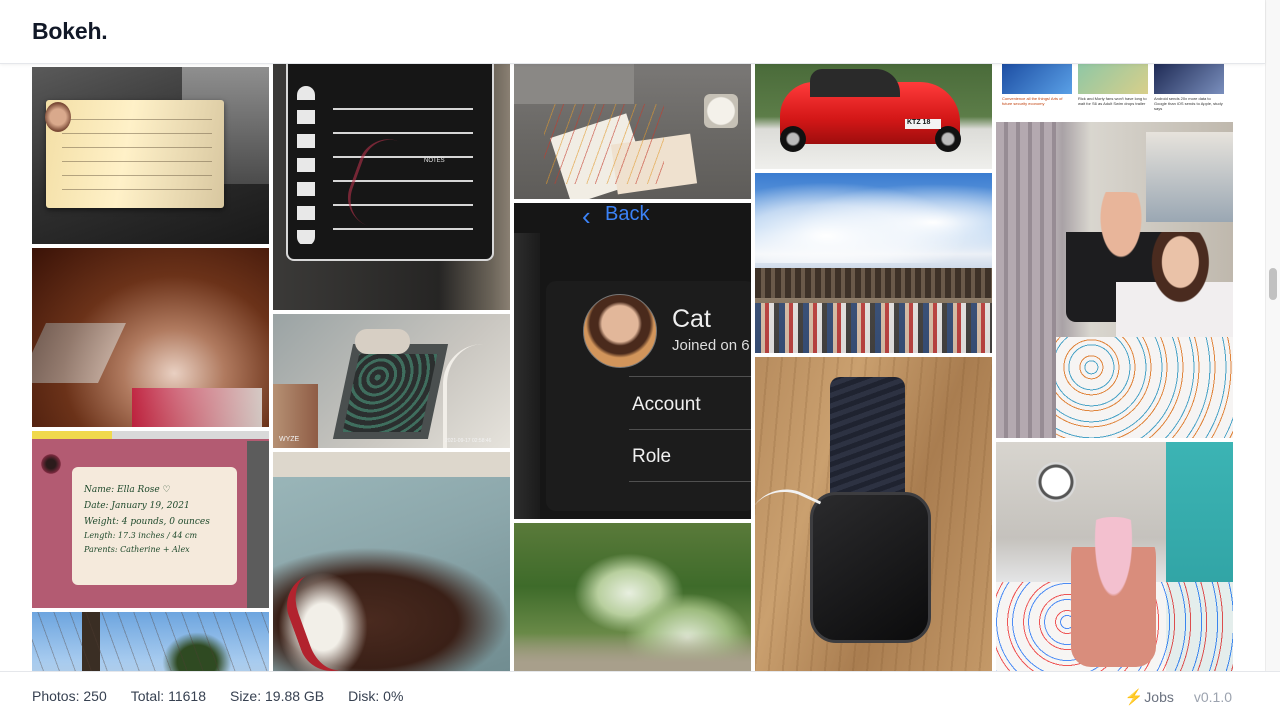  What do you see at coordinates (867, 442) in the screenshot?
I see `watch-band-top` at bounding box center [867, 442].